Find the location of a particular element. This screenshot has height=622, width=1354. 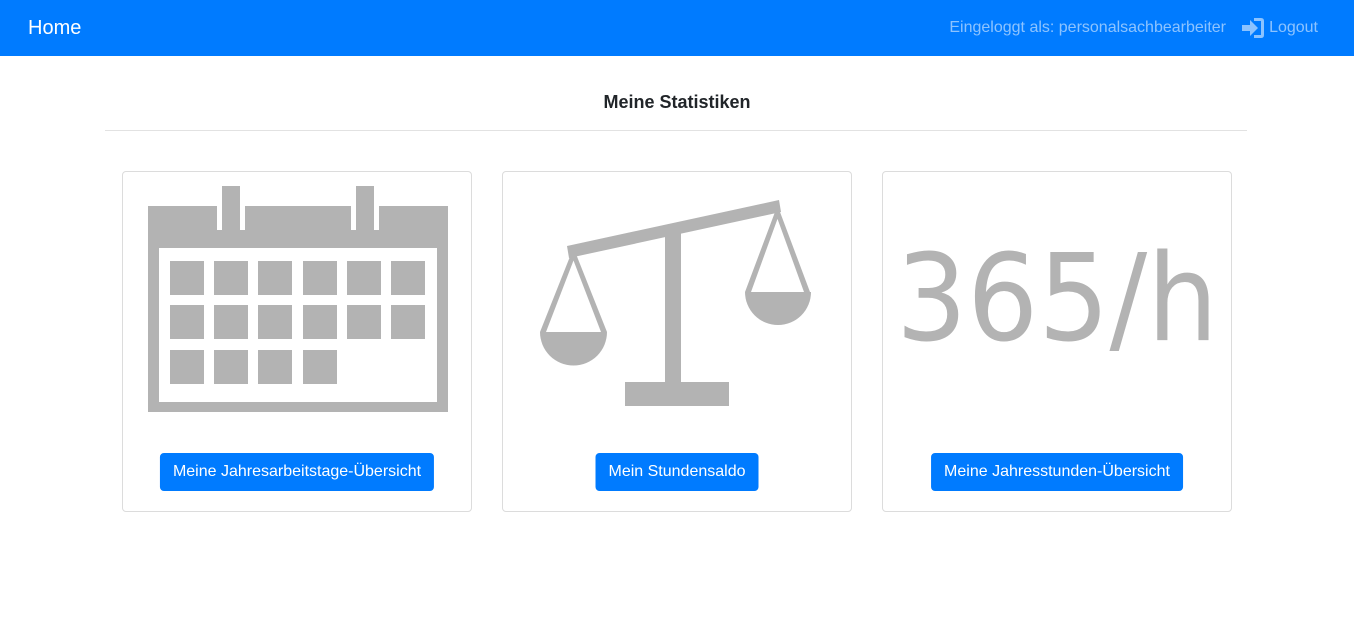

balance-scale-icon is located at coordinates (677, 297).